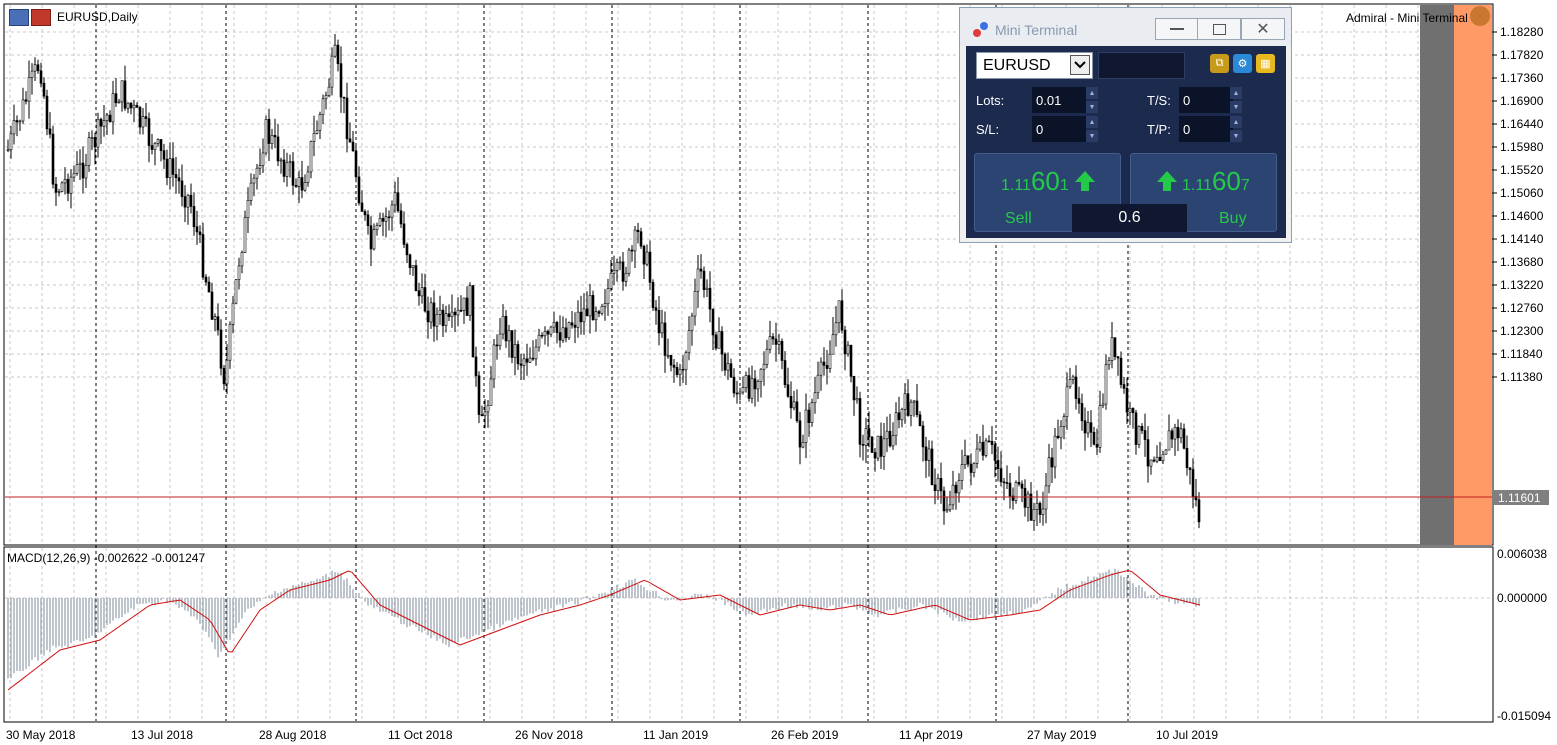 This screenshot has width=1557, height=745. I want to click on date-tick-label: 26 Nov 2018, so click(549, 735).